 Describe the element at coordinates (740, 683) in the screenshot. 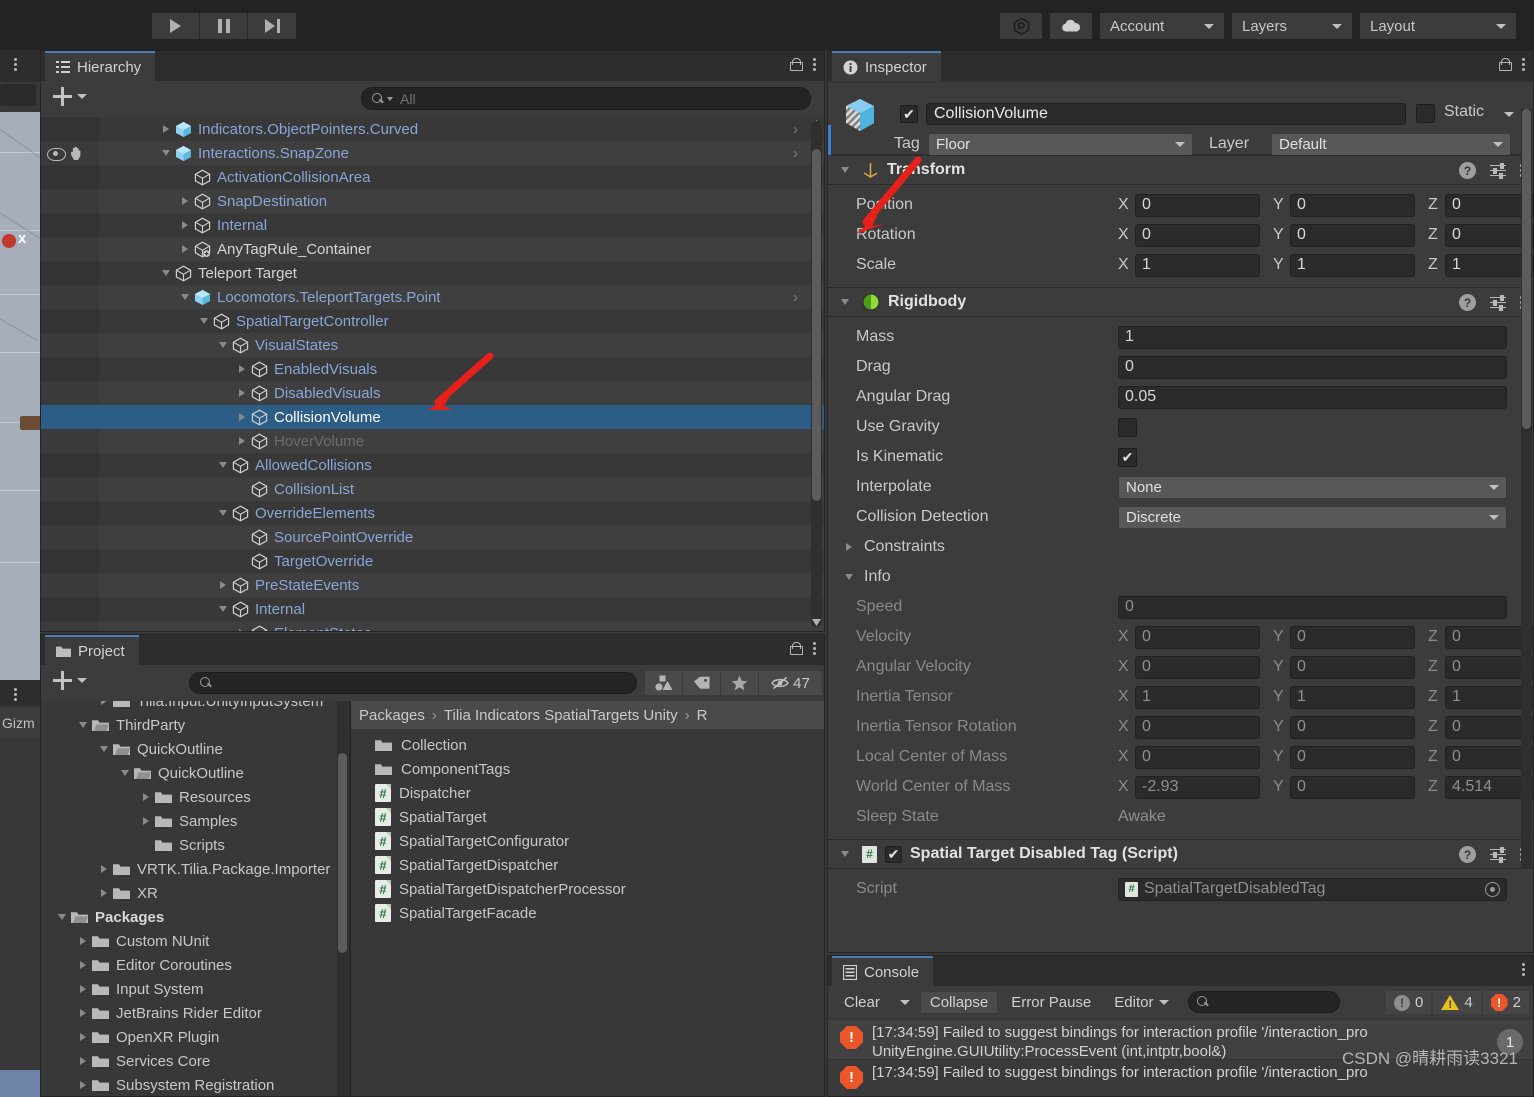

I see `favorites-button` at that location.